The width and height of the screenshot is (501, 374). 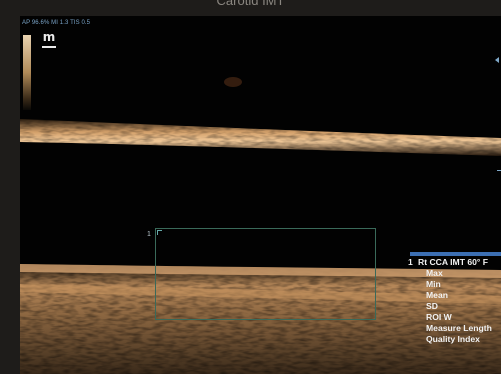 I want to click on measurement-sd: SD, so click(x=432, y=306).